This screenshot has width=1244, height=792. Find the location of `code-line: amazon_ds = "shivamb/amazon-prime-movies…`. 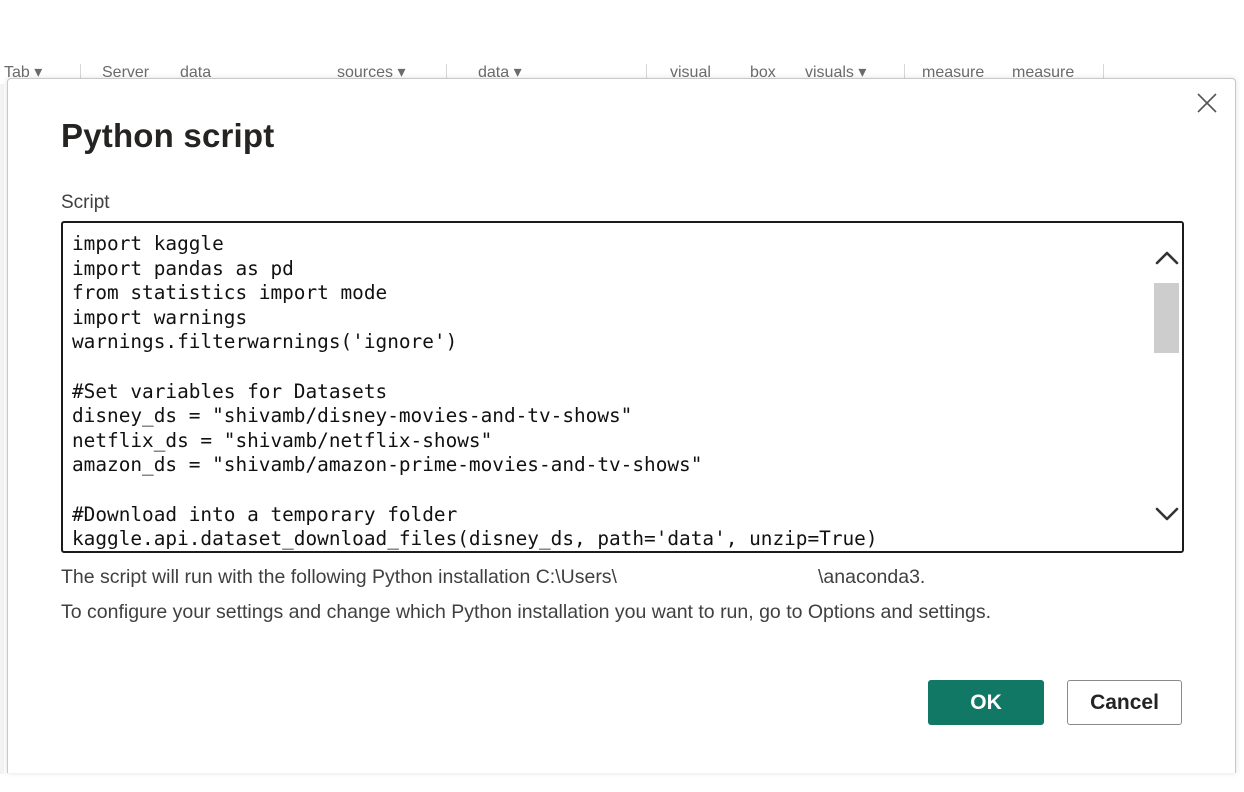

code-line: amazon_ds = "shivamb/amazon-prime-movies… is located at coordinates (387, 465).